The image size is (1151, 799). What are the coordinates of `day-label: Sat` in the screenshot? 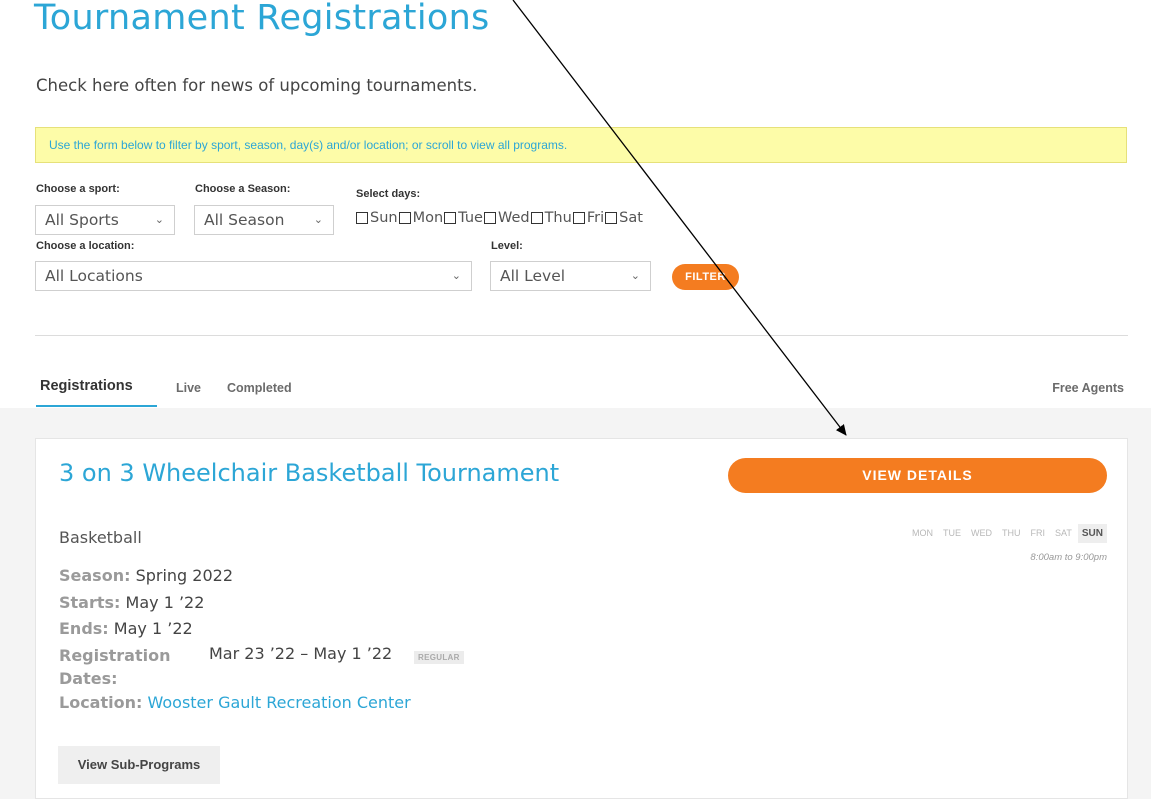 It's located at (631, 218).